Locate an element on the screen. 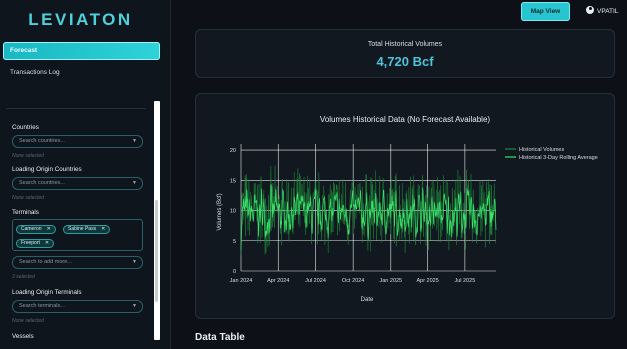 This screenshot has height=349, width=627. loading-origin-countries-select: Search countries... ▼ is located at coordinates (77, 183).